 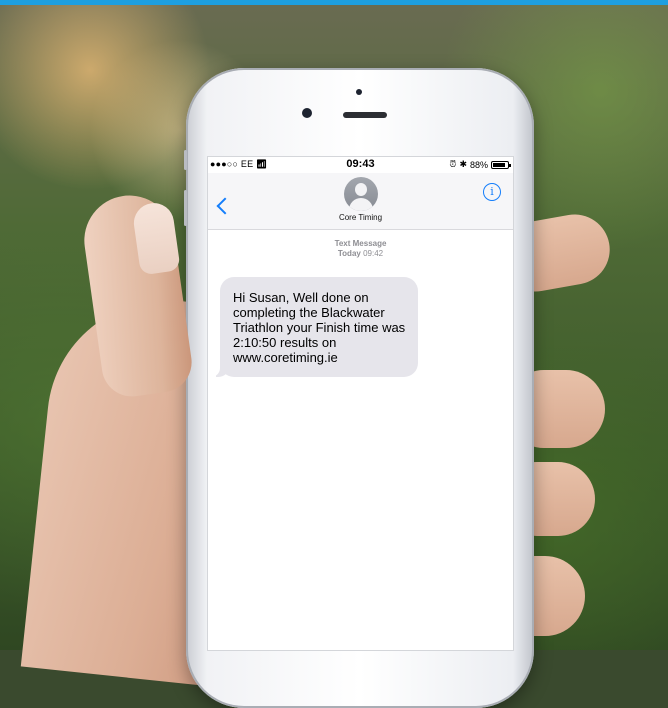 What do you see at coordinates (492, 192) in the screenshot?
I see `info-icon: i` at bounding box center [492, 192].